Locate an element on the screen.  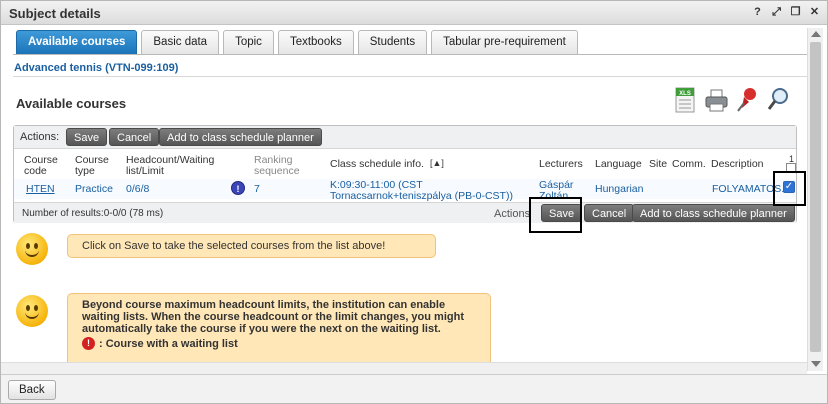
highlight-save-button is located at coordinates (555, 215).